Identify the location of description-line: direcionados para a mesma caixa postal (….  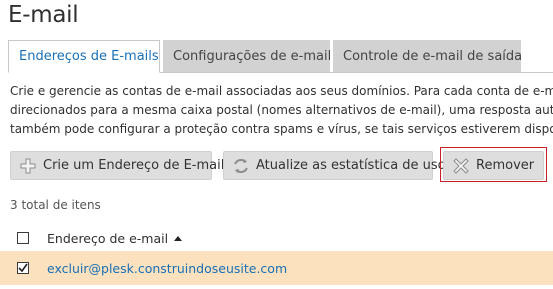
(281, 110).